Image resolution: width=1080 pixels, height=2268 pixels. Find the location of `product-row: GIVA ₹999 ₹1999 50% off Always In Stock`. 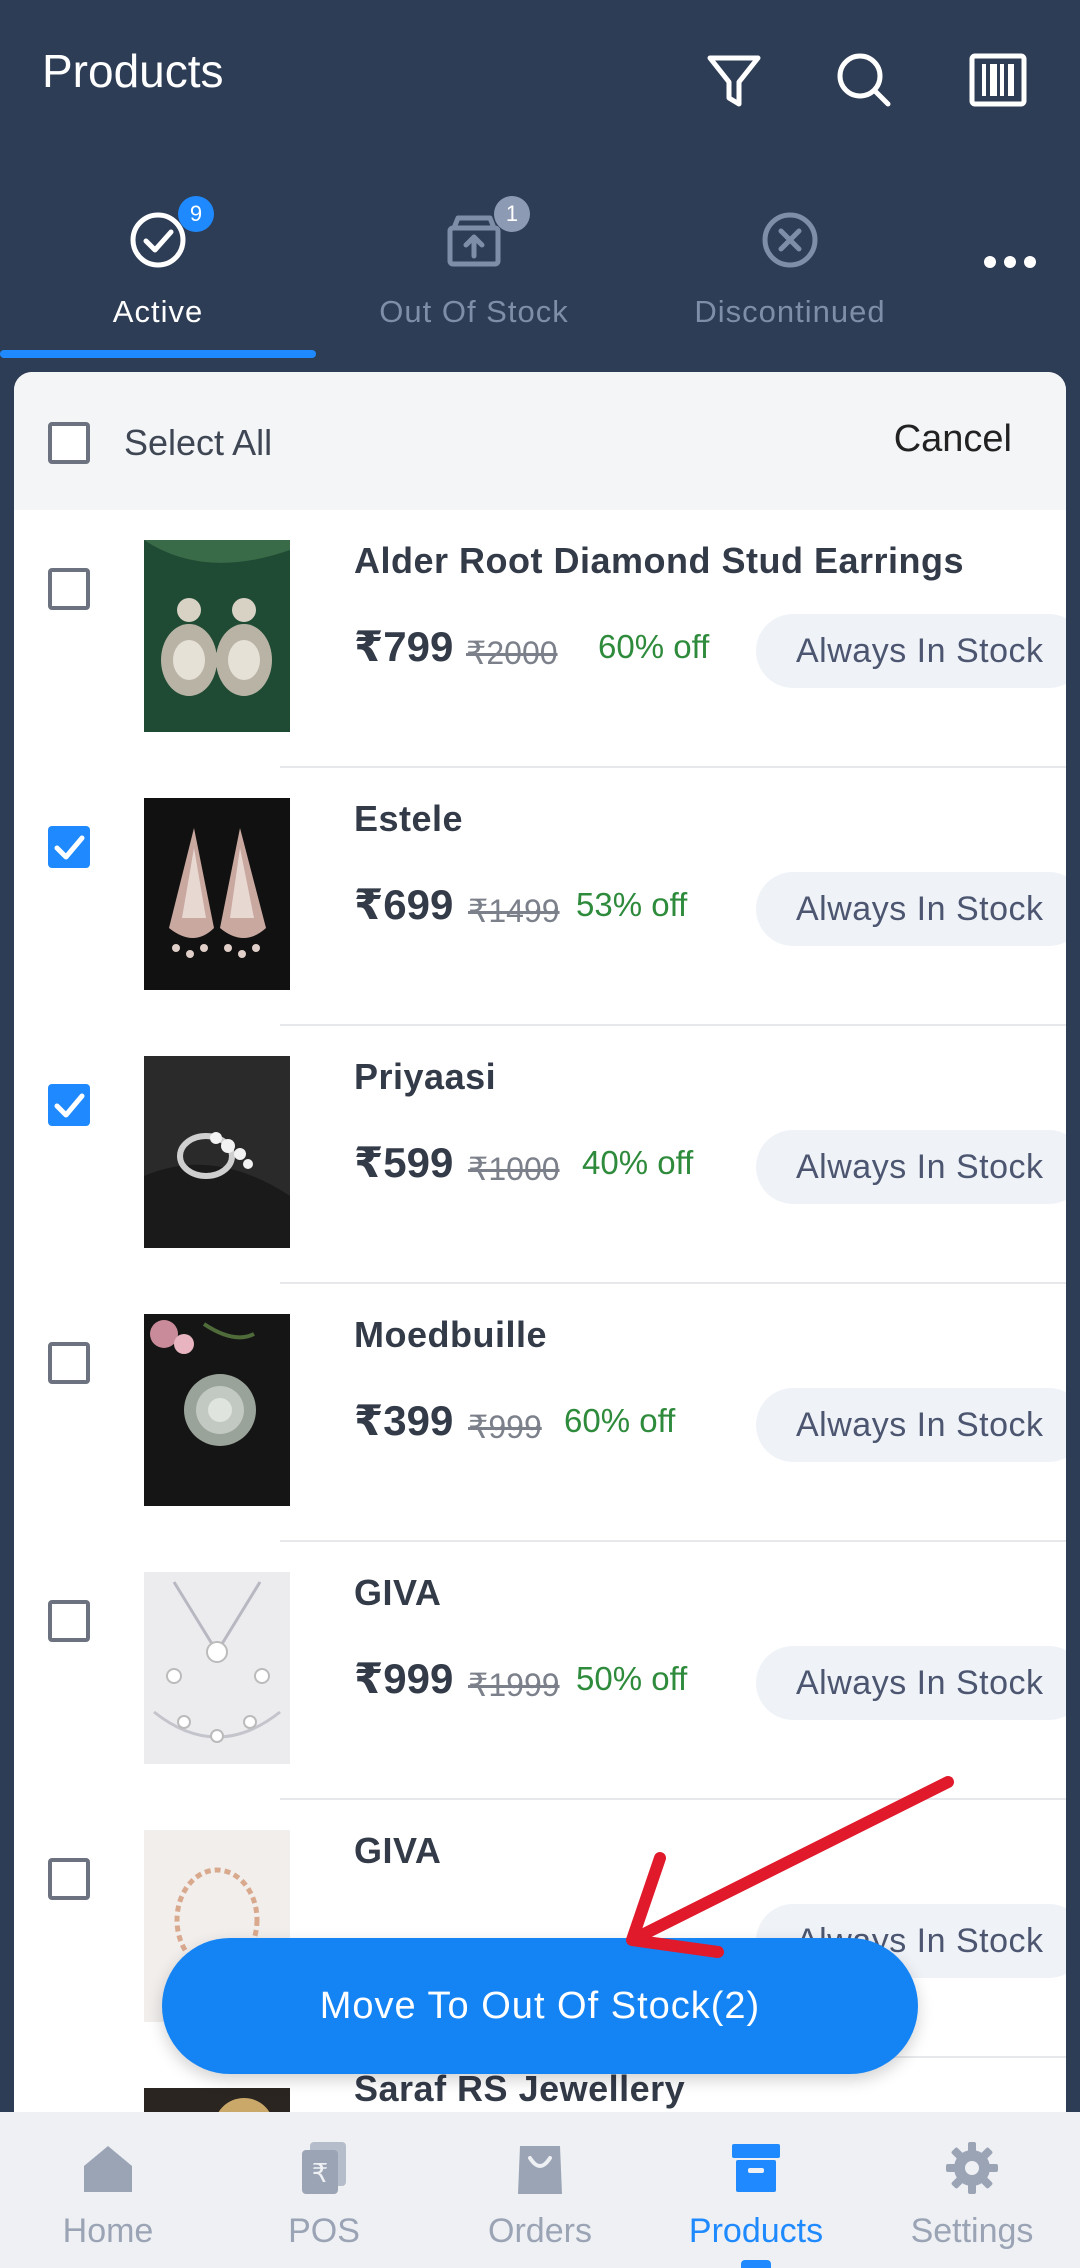

product-row: GIVA ₹999 ₹1999 50% off Always In Stock is located at coordinates (540, 1671).